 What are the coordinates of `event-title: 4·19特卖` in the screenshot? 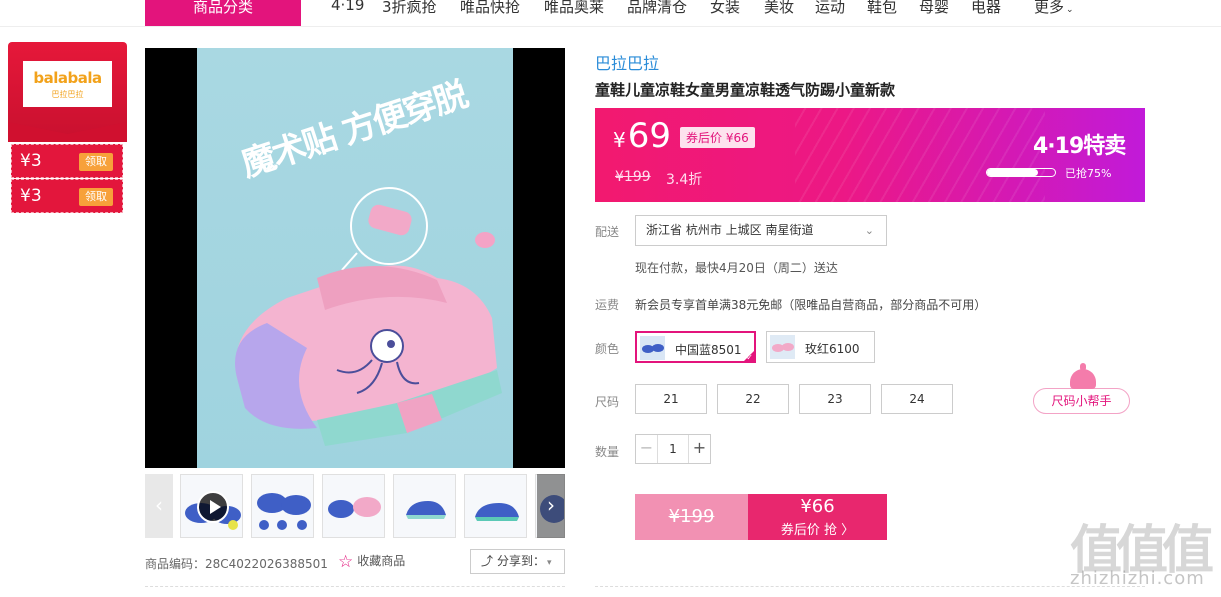 It's located at (1079, 146).